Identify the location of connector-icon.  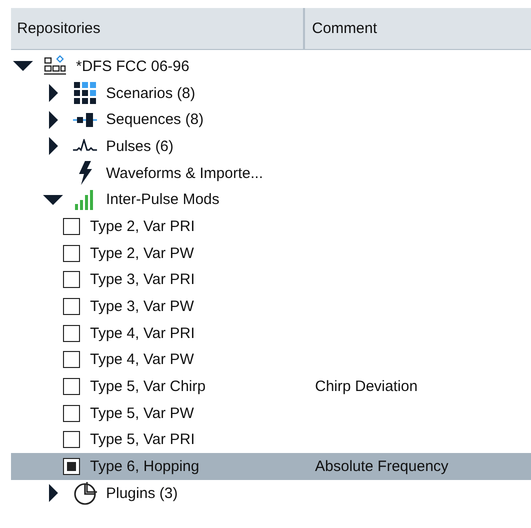
(85, 119).